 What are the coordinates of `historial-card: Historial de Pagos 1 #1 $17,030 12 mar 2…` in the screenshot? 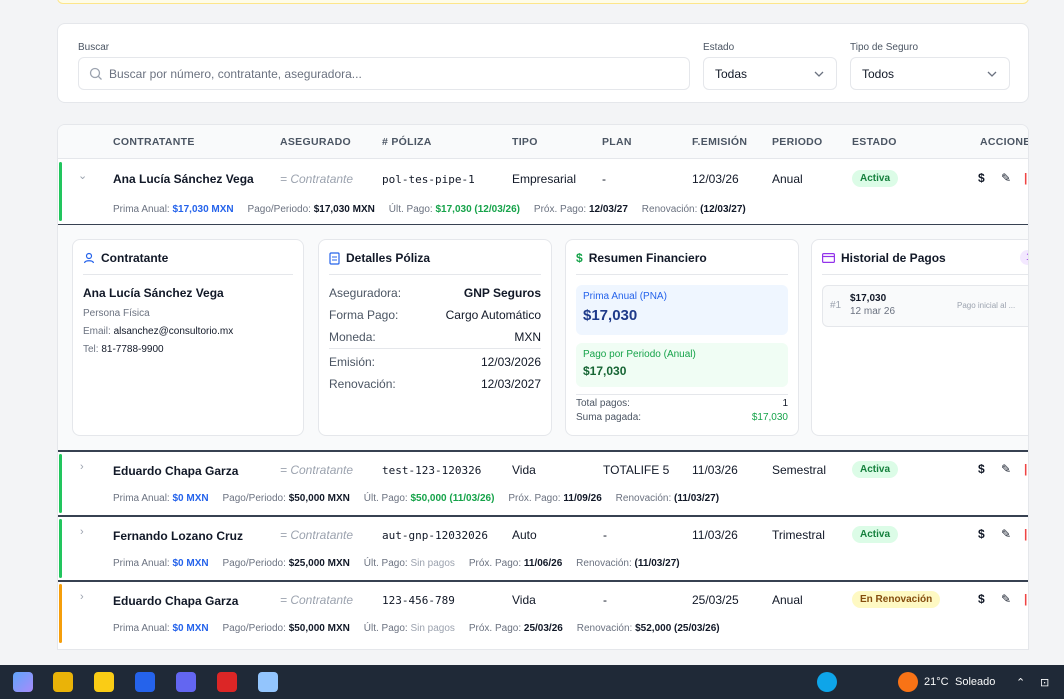 It's located at (919, 337).